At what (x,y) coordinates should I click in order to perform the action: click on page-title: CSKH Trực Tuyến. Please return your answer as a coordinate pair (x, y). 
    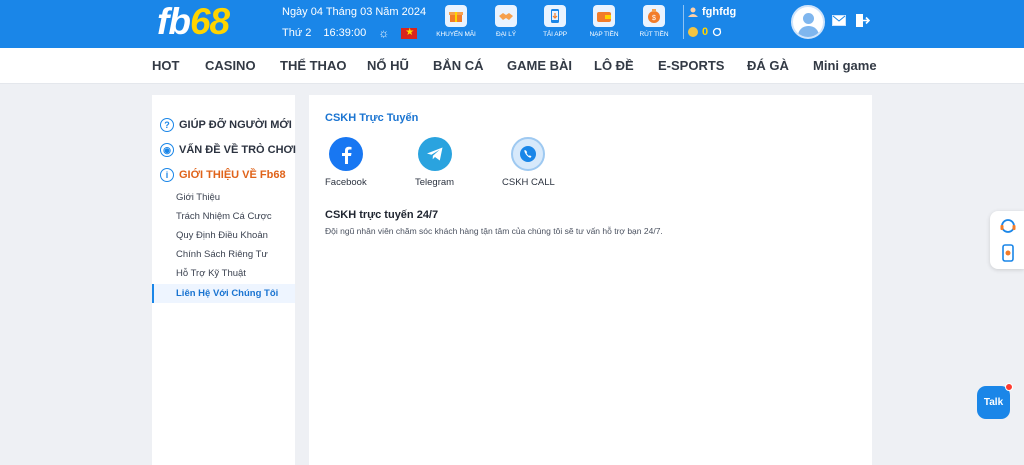
    Looking at the image, I should click on (372, 118).